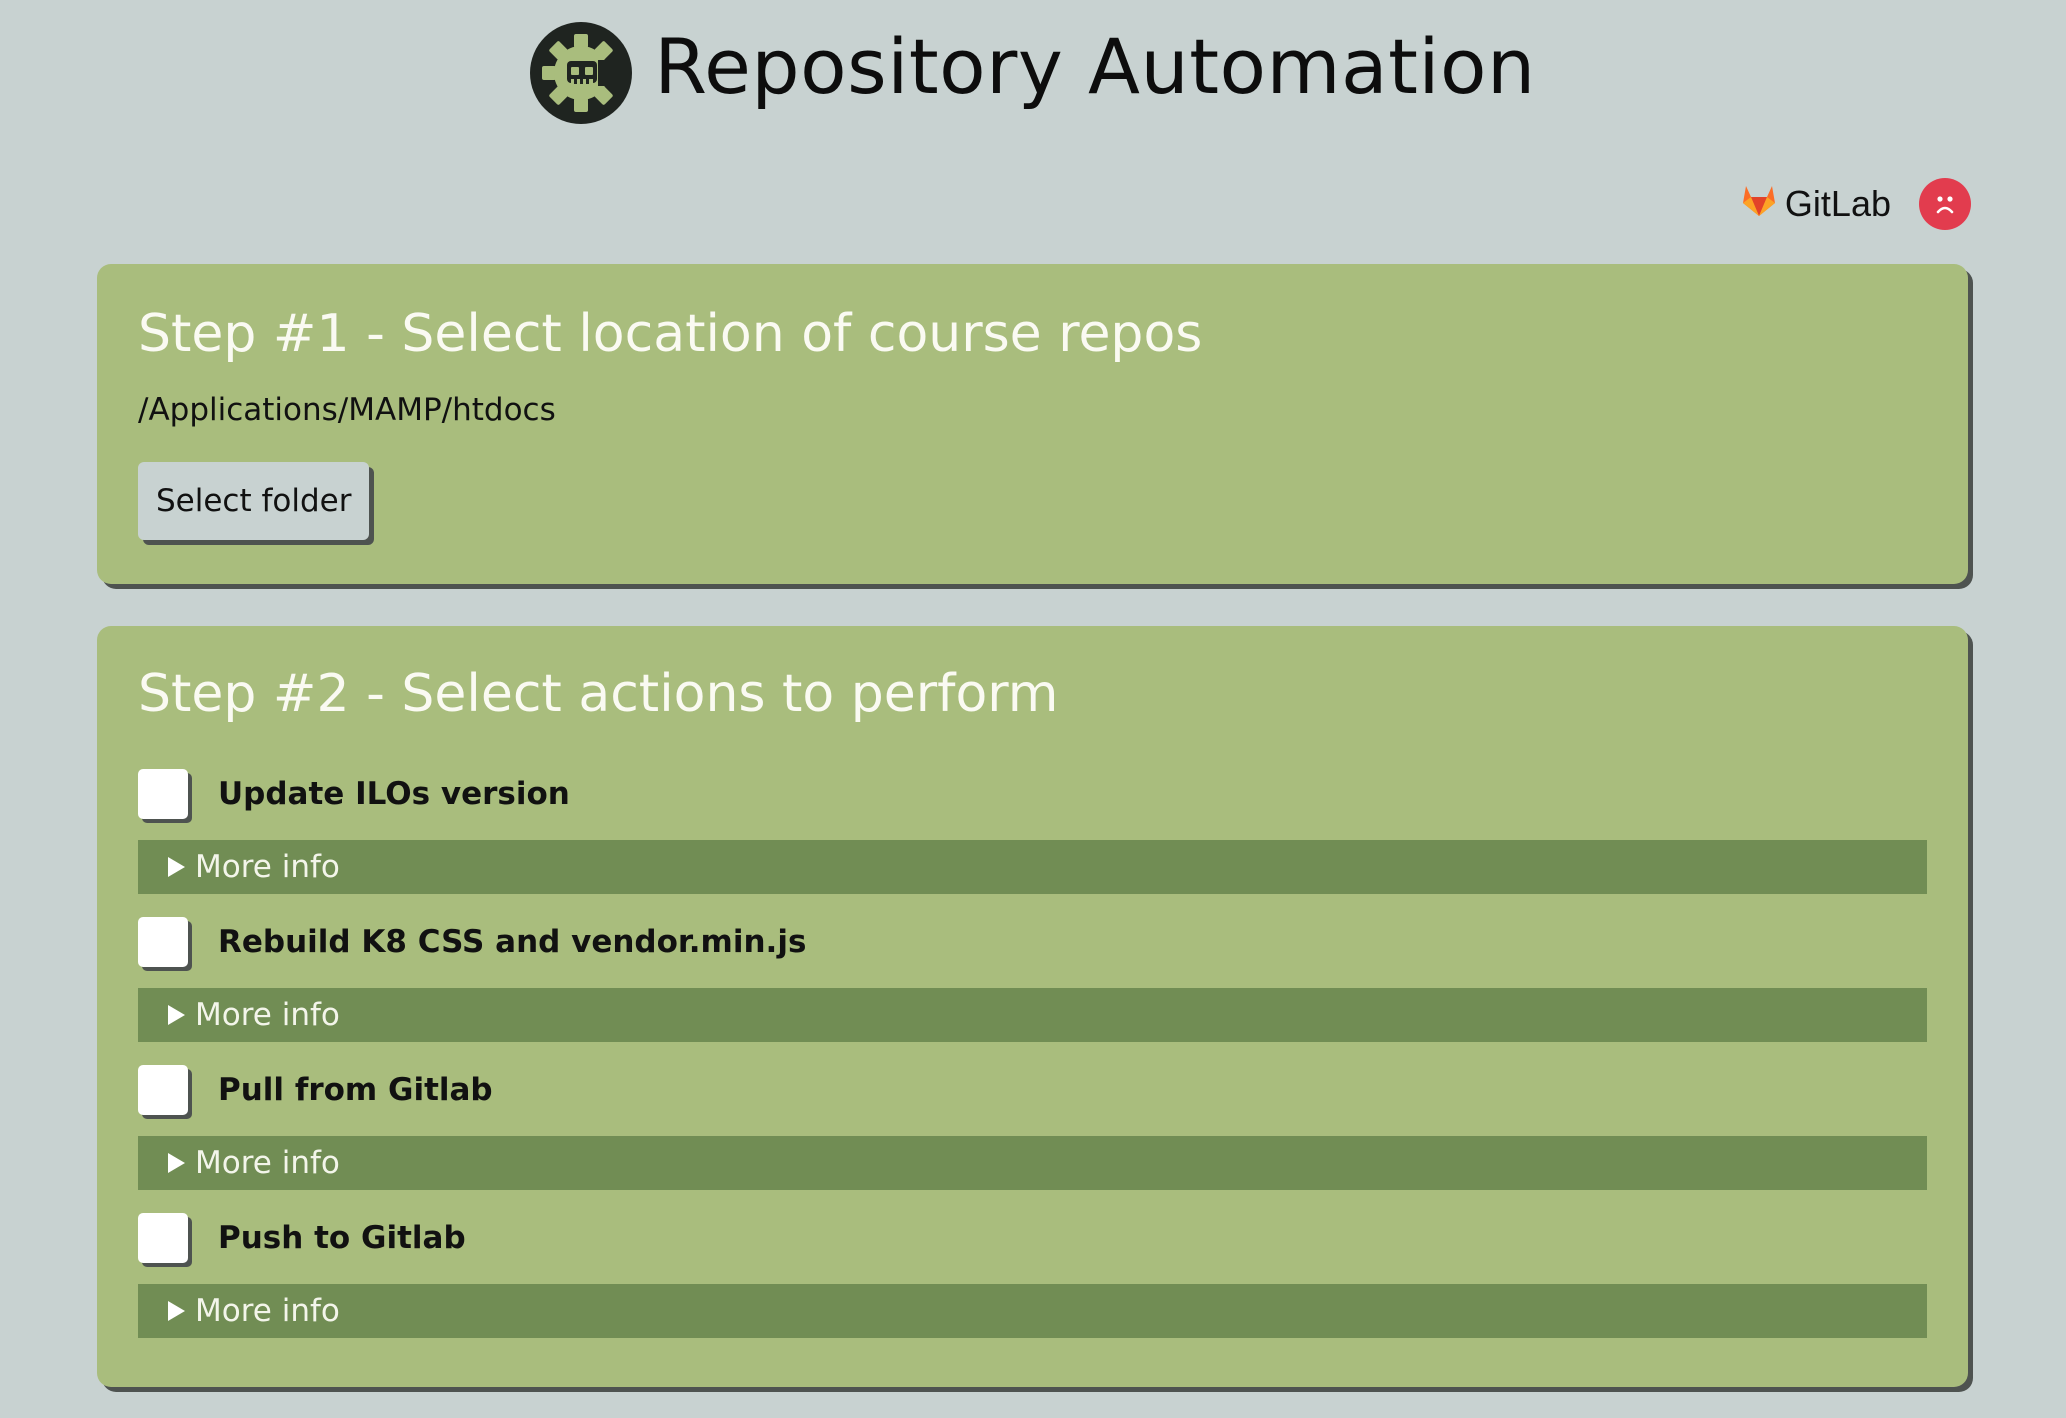 This screenshot has height=1418, width=2066. Describe the element at coordinates (342, 1238) in the screenshot. I see `action-label: Push to Gitlab` at that location.